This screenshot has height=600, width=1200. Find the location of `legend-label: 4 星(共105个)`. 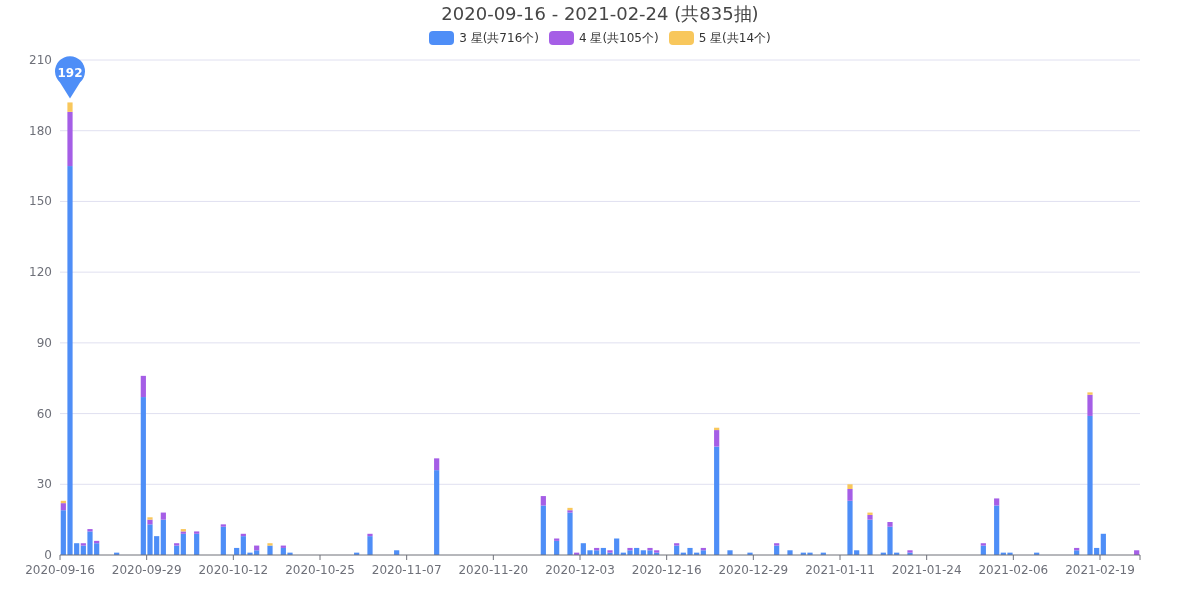

legend-label: 4 星(共105个) is located at coordinates (618, 38).